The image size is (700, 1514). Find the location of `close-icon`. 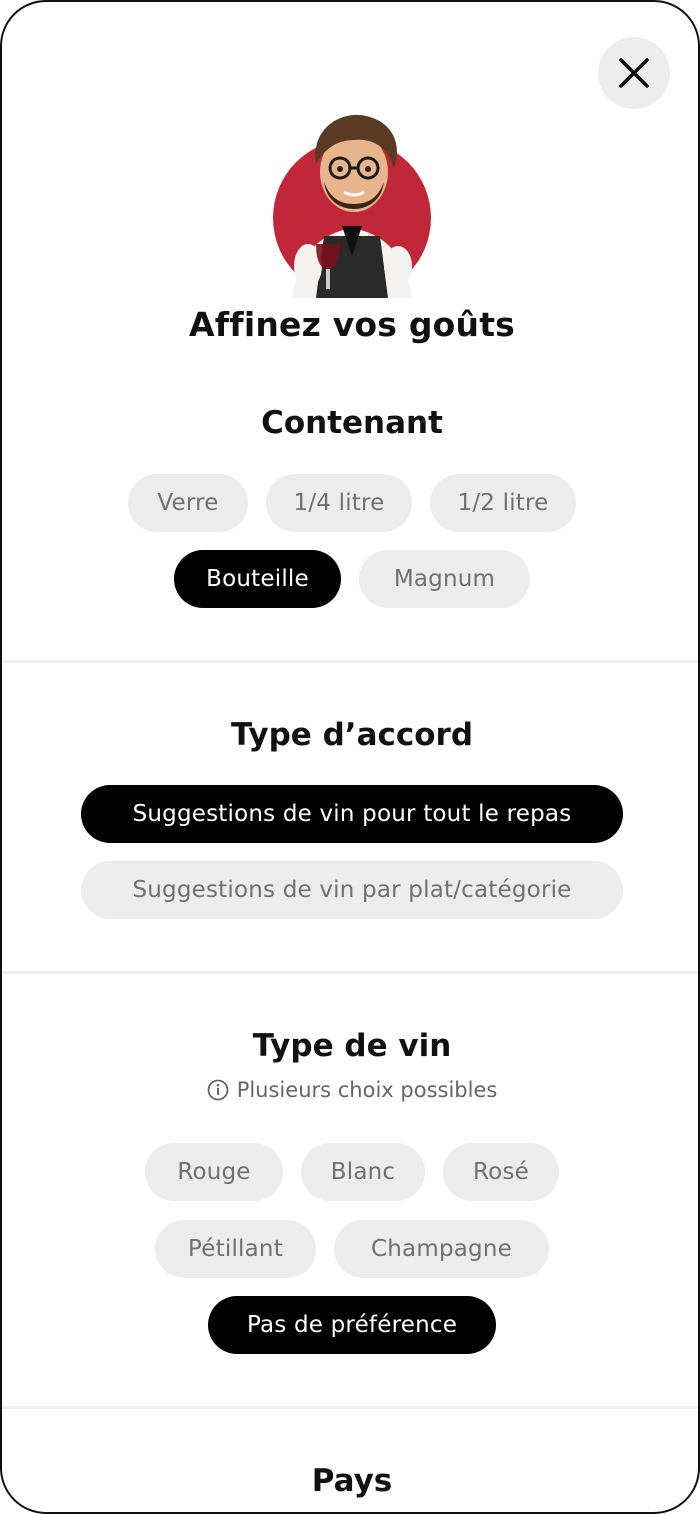

close-icon is located at coordinates (634, 73).